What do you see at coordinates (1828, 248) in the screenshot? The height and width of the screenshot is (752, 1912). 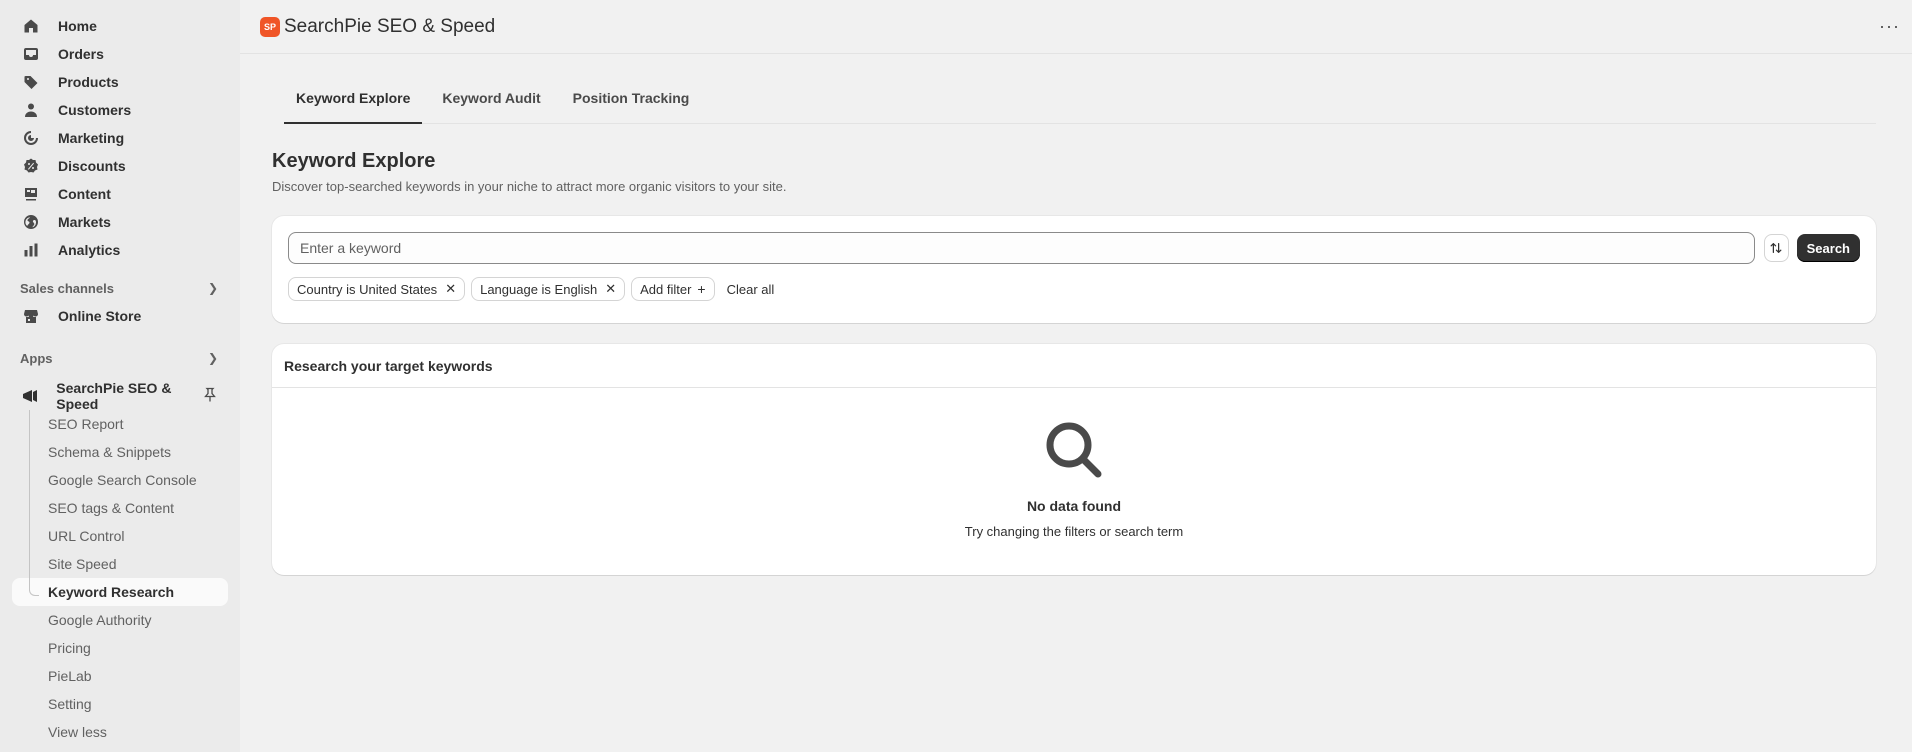 I see `search-button: Search` at bounding box center [1828, 248].